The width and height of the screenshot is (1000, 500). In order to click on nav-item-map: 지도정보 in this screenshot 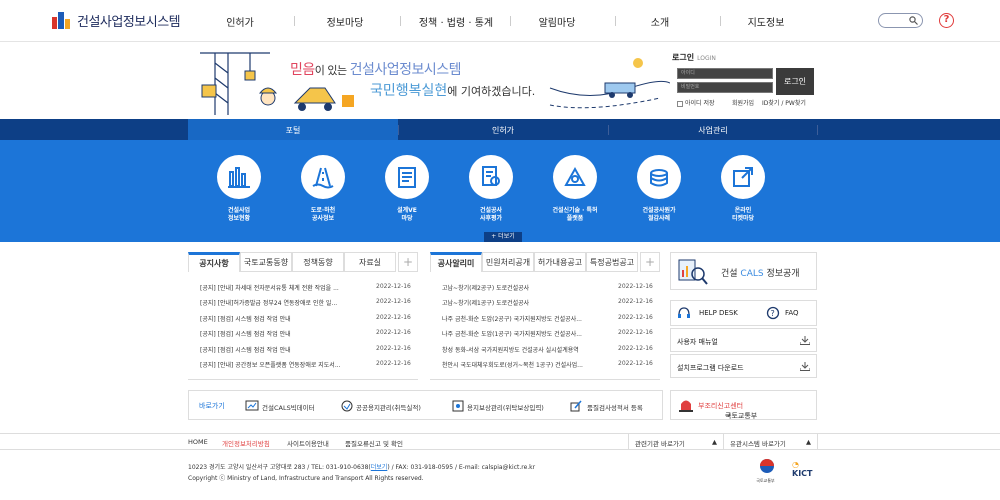, I will do `click(766, 21)`.